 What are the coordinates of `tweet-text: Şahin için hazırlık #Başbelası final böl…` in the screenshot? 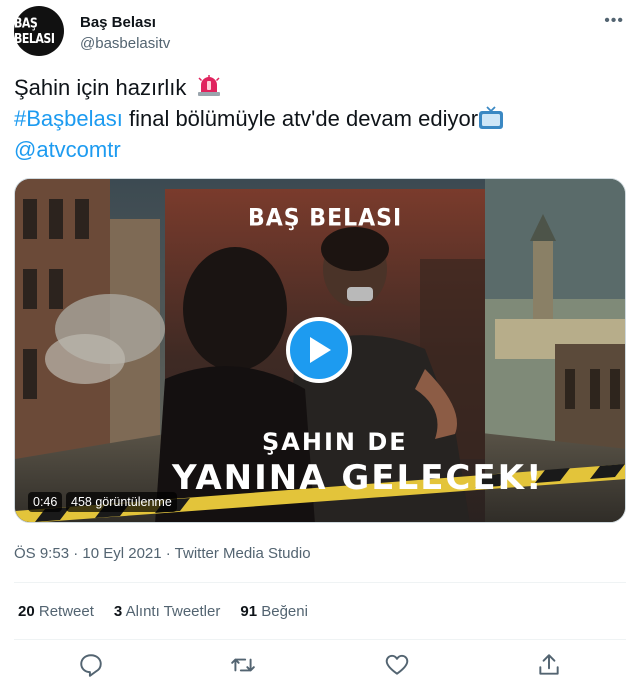 It's located at (320, 118).